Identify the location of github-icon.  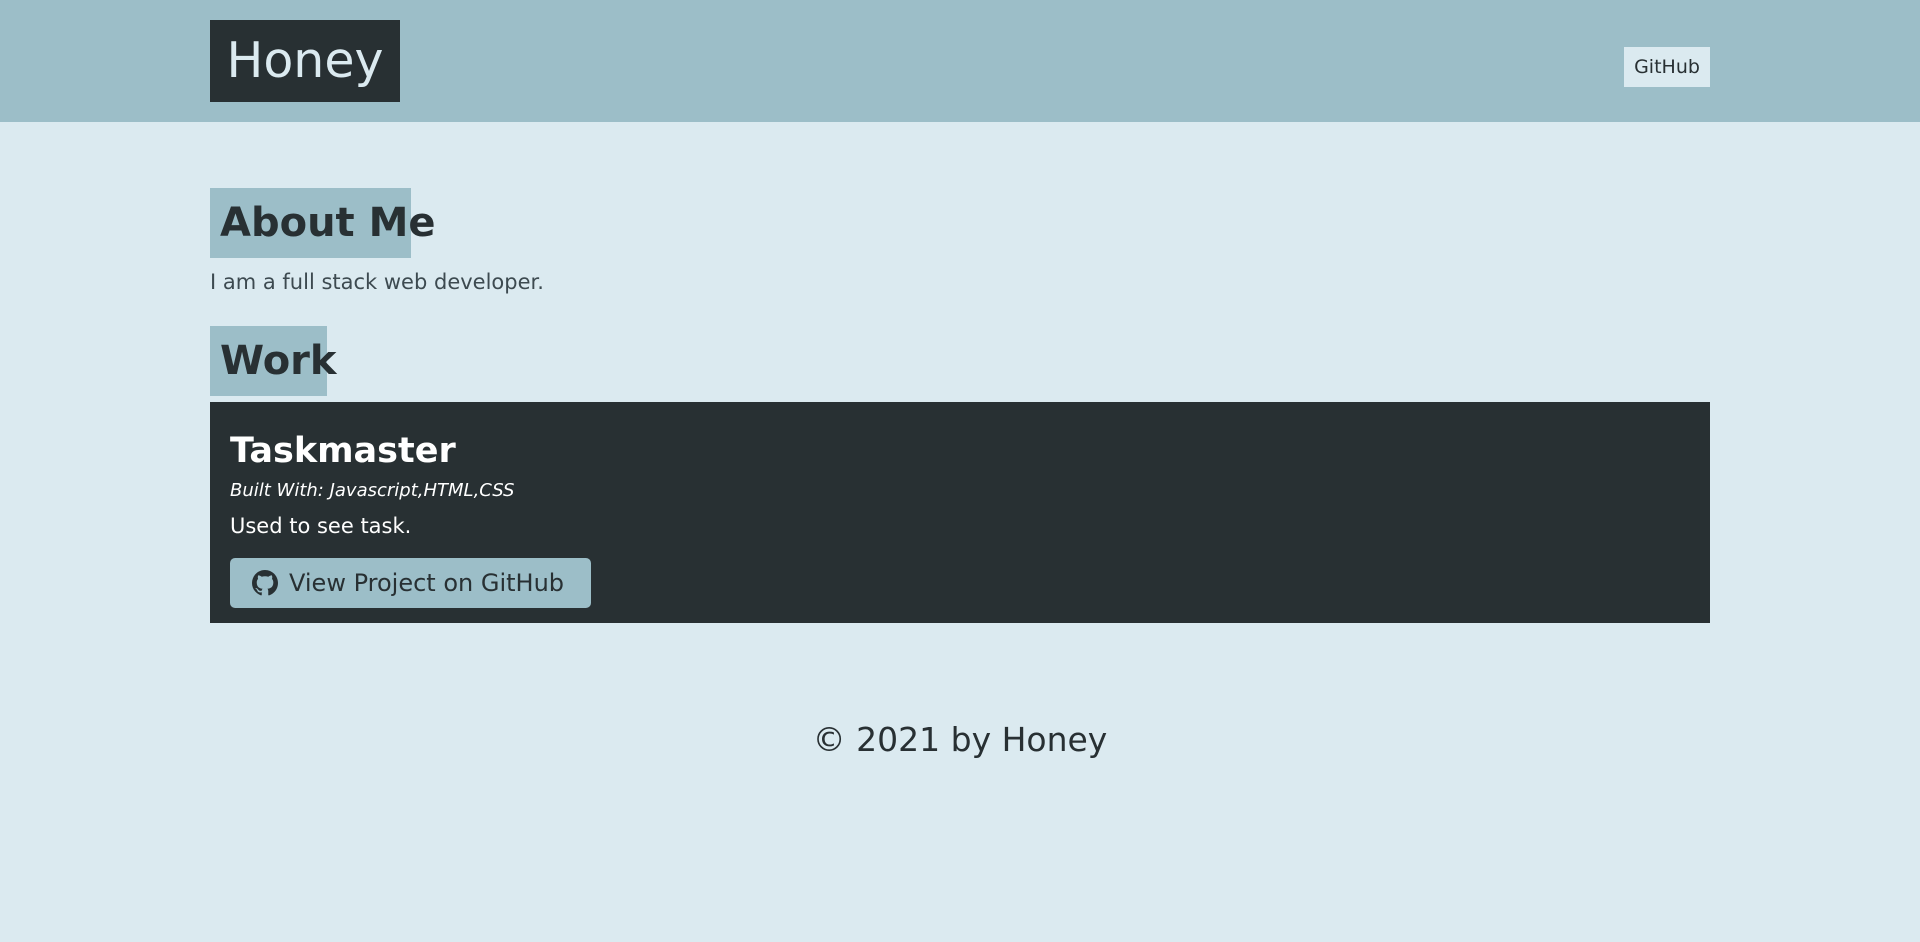
(265, 583).